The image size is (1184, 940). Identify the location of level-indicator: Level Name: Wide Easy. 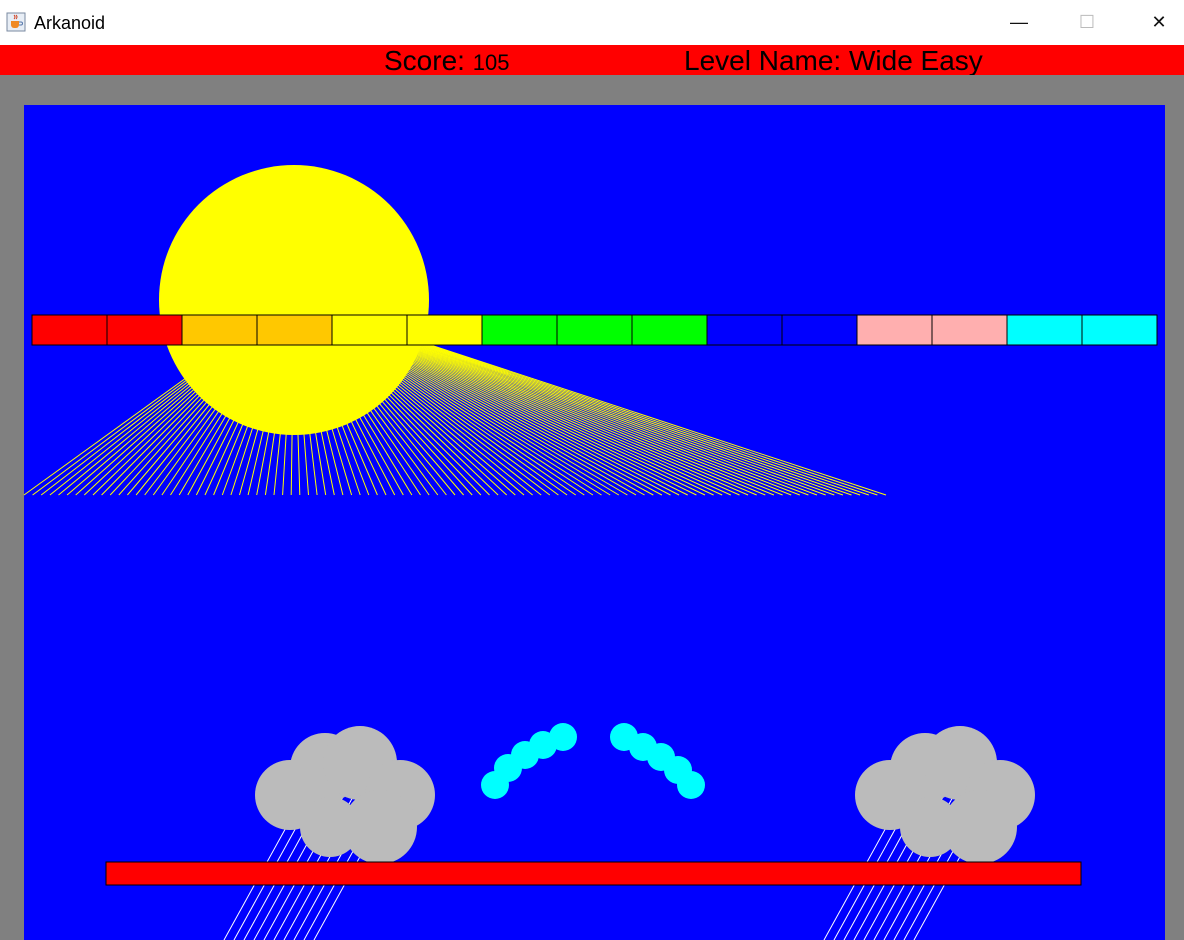
(833, 61).